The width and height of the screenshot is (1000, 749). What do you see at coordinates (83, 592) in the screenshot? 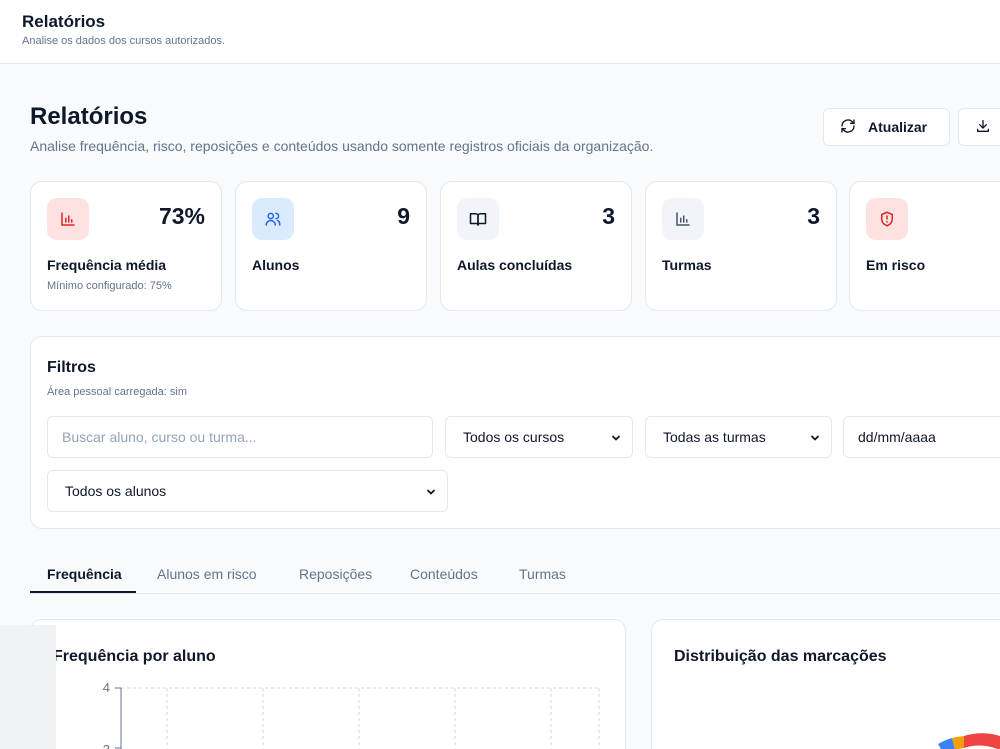
I see `active-tab-indicator` at bounding box center [83, 592].